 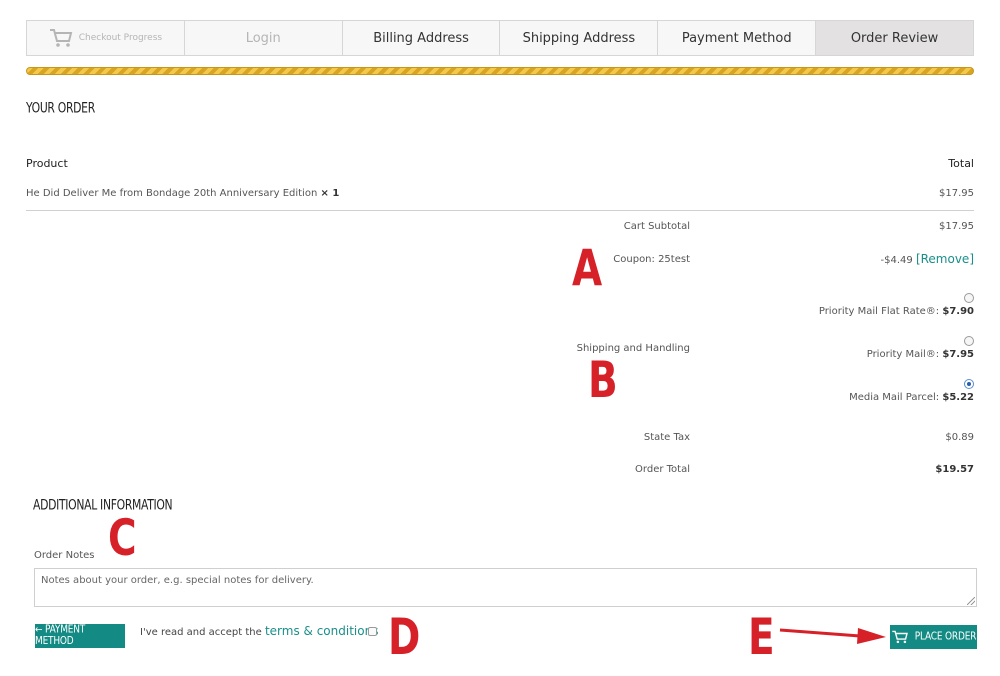 What do you see at coordinates (64, 555) in the screenshot?
I see `order-notes-label: Order Notes` at bounding box center [64, 555].